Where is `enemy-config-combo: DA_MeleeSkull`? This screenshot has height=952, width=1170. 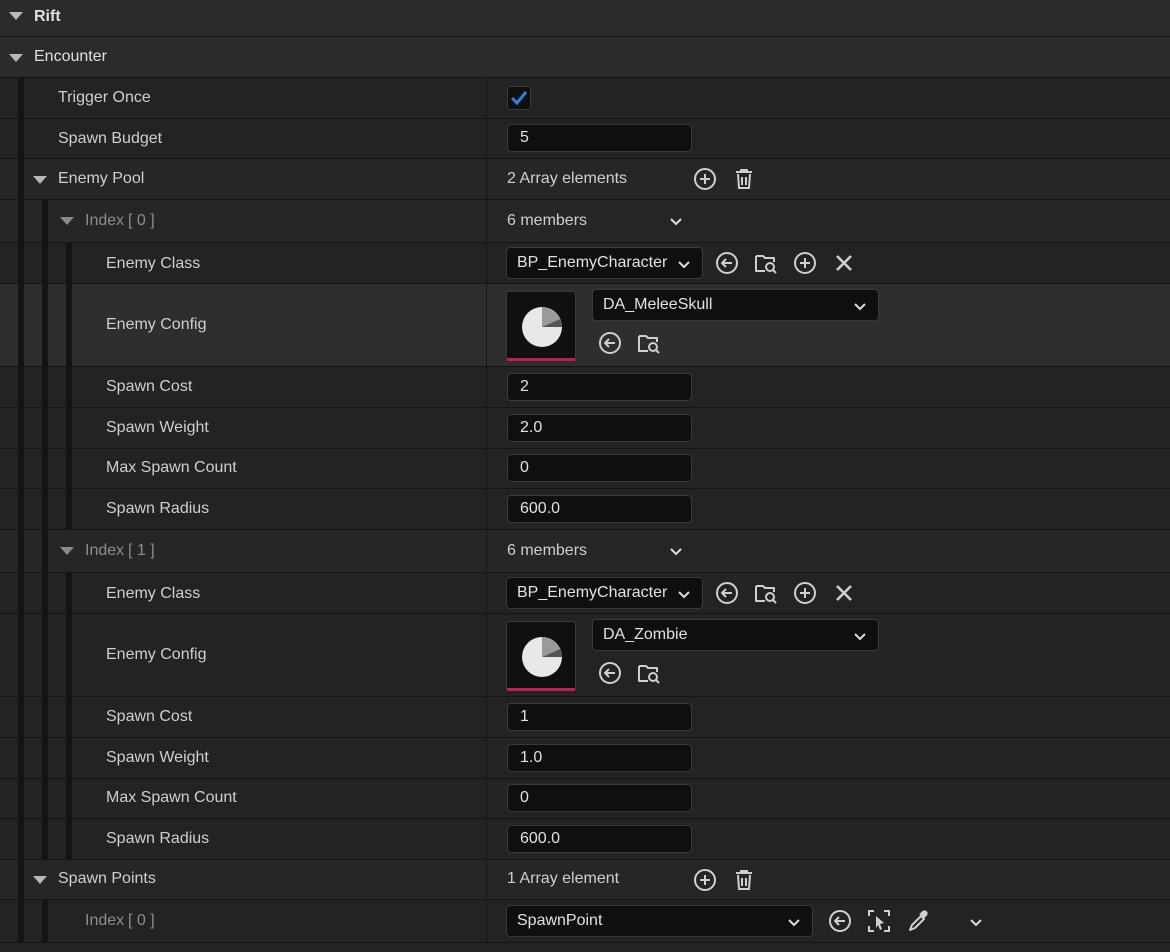
enemy-config-combo: DA_MeleeSkull is located at coordinates (735, 305).